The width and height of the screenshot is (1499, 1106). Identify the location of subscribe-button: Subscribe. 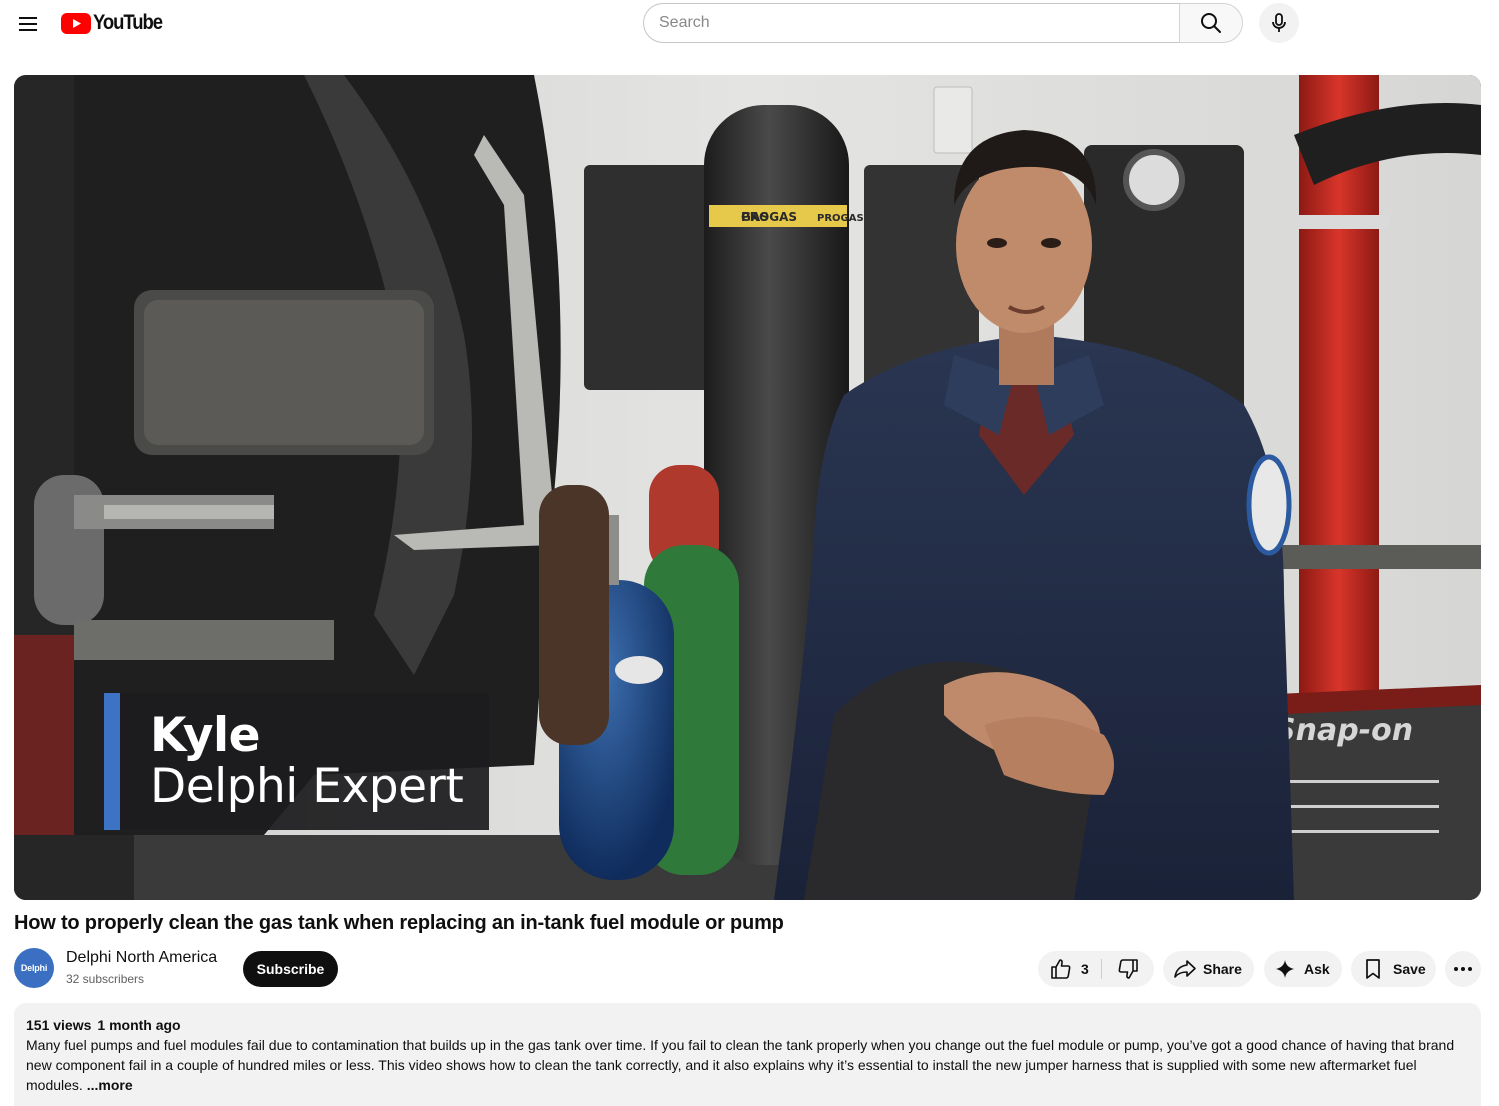
(290, 969).